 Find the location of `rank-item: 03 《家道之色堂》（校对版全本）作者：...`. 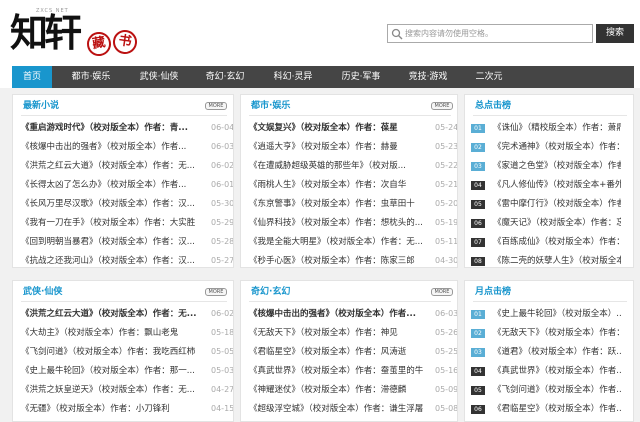

rank-item: 03 《家道之色堂》（校对版全本）作者：... is located at coordinates (550, 166).